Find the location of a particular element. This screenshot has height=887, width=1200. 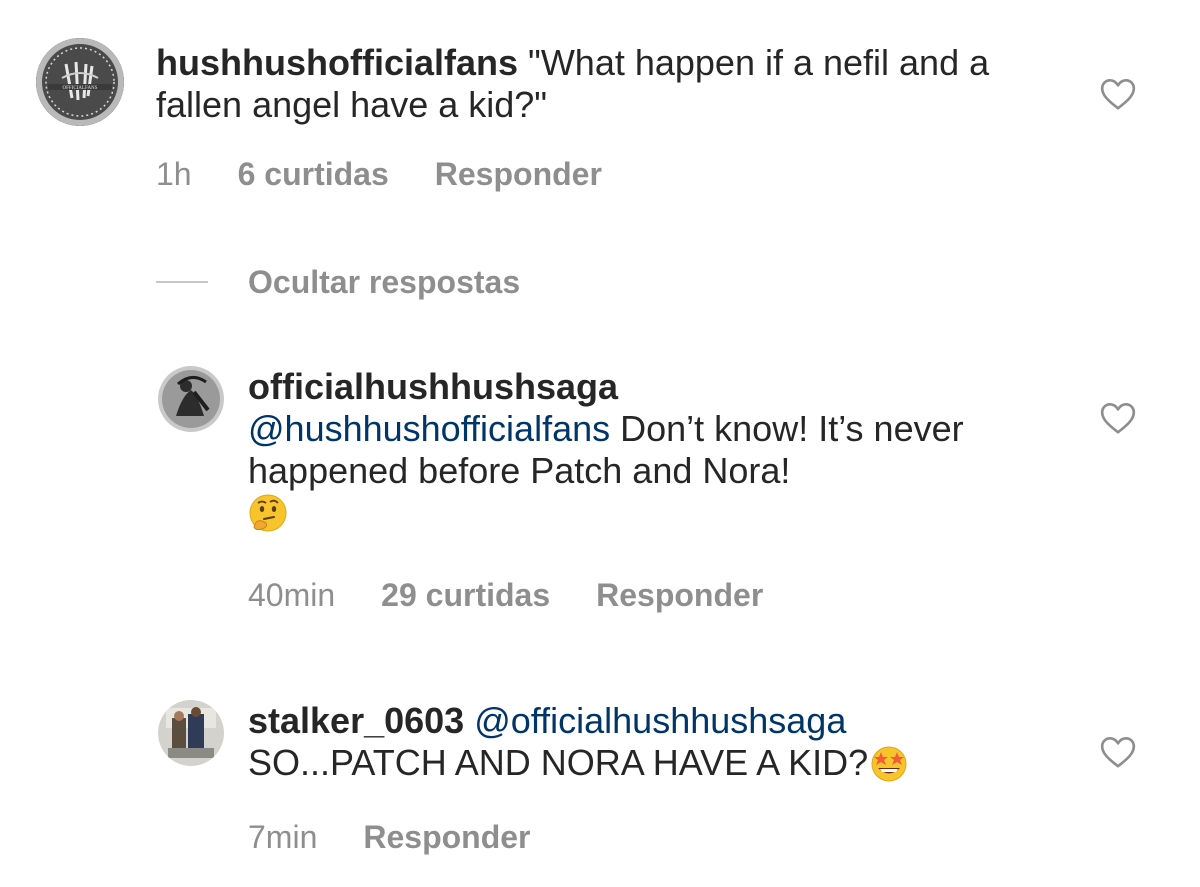

hide-replies-label: Ocultar respostas is located at coordinates (384, 281).